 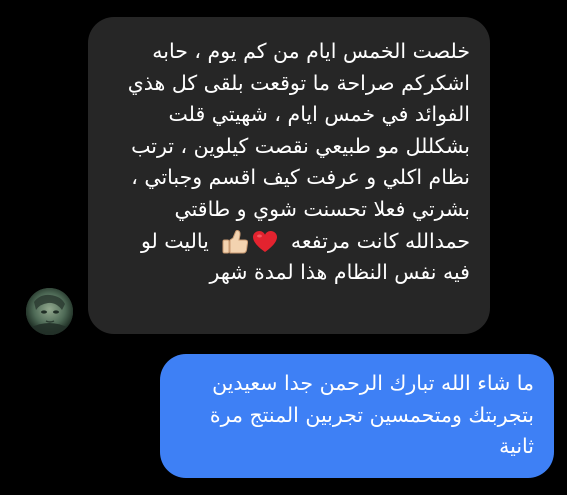 What do you see at coordinates (300, 177) in the screenshot?
I see `message-line: نظام اكلي و عرفت كيف اقسم وجباتي ،` at bounding box center [300, 177].